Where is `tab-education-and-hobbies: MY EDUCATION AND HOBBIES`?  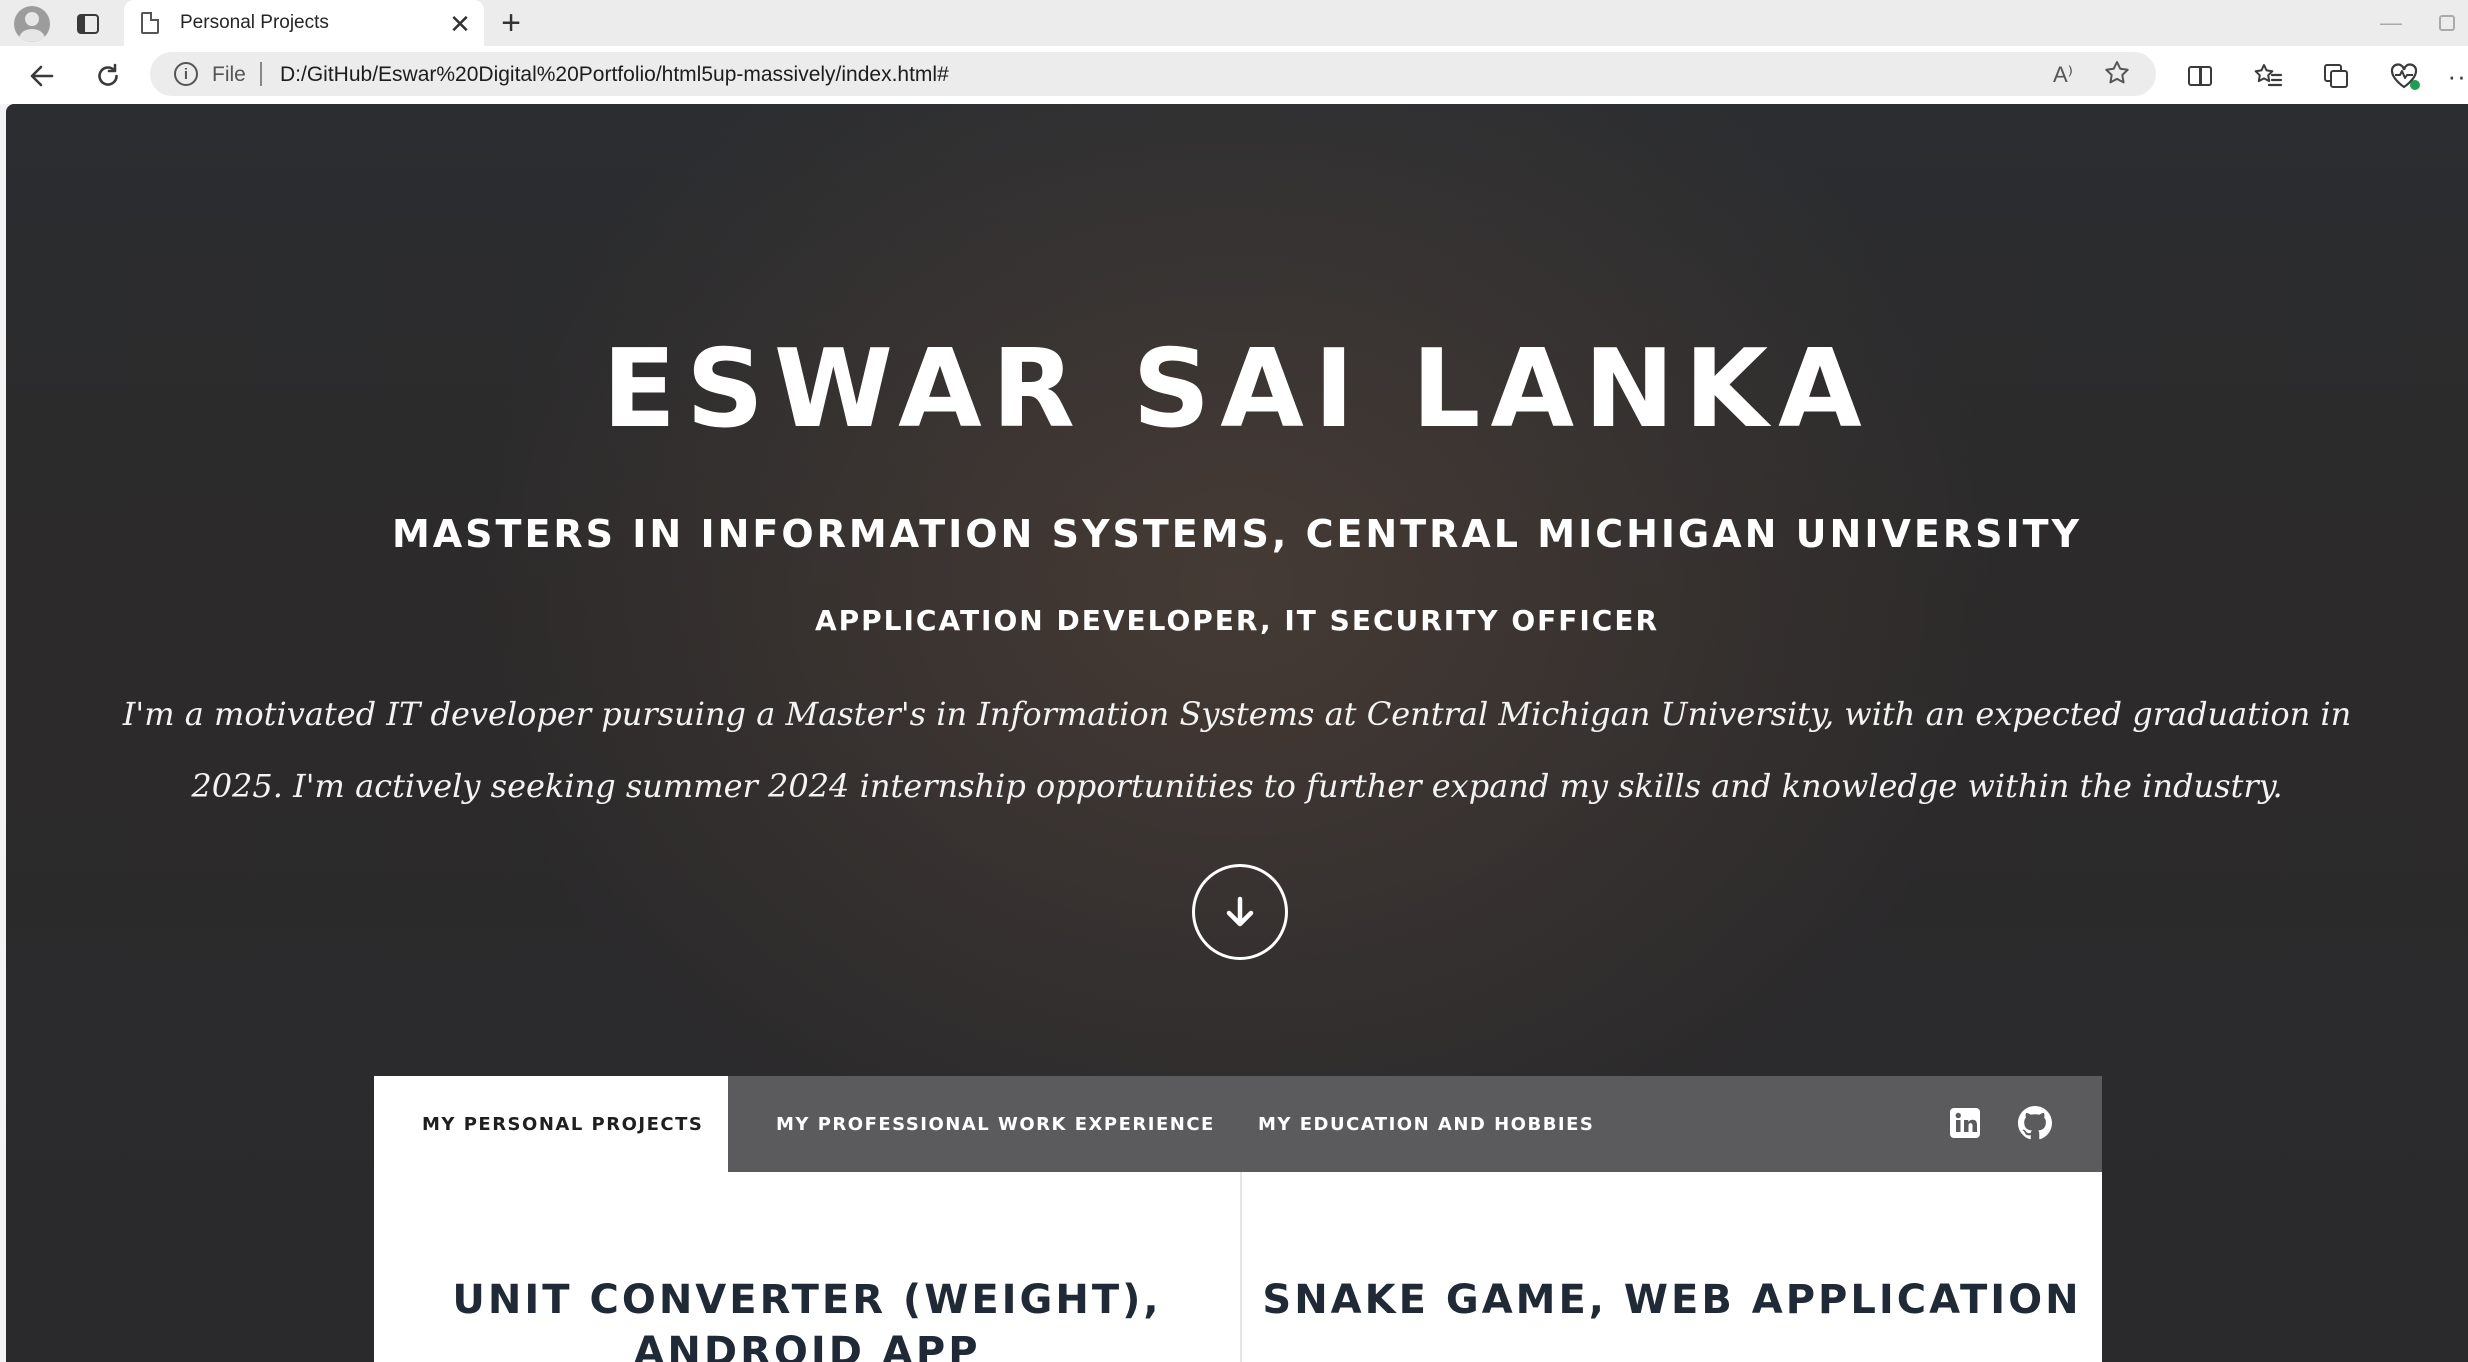
tab-education-and-hobbies: MY EDUCATION AND HOBBIES is located at coordinates (1426, 1124).